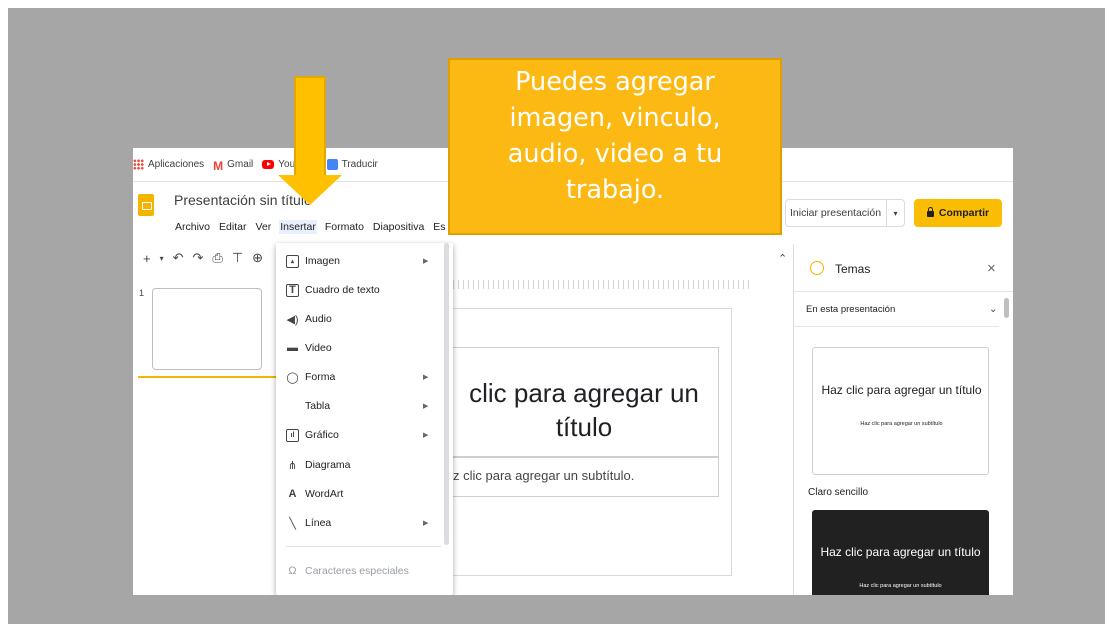 This screenshot has width=1110, height=630. Describe the element at coordinates (318, 348) in the screenshot. I see `menu-item-label: Video` at that location.